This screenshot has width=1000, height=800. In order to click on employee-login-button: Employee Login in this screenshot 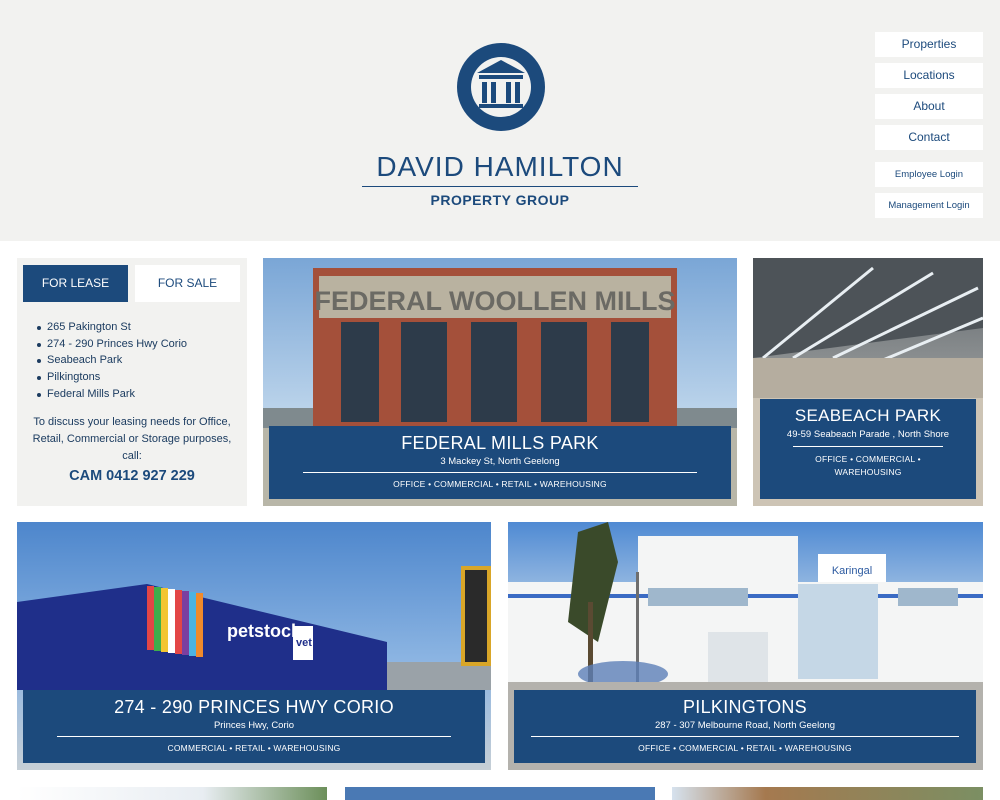, I will do `click(929, 174)`.